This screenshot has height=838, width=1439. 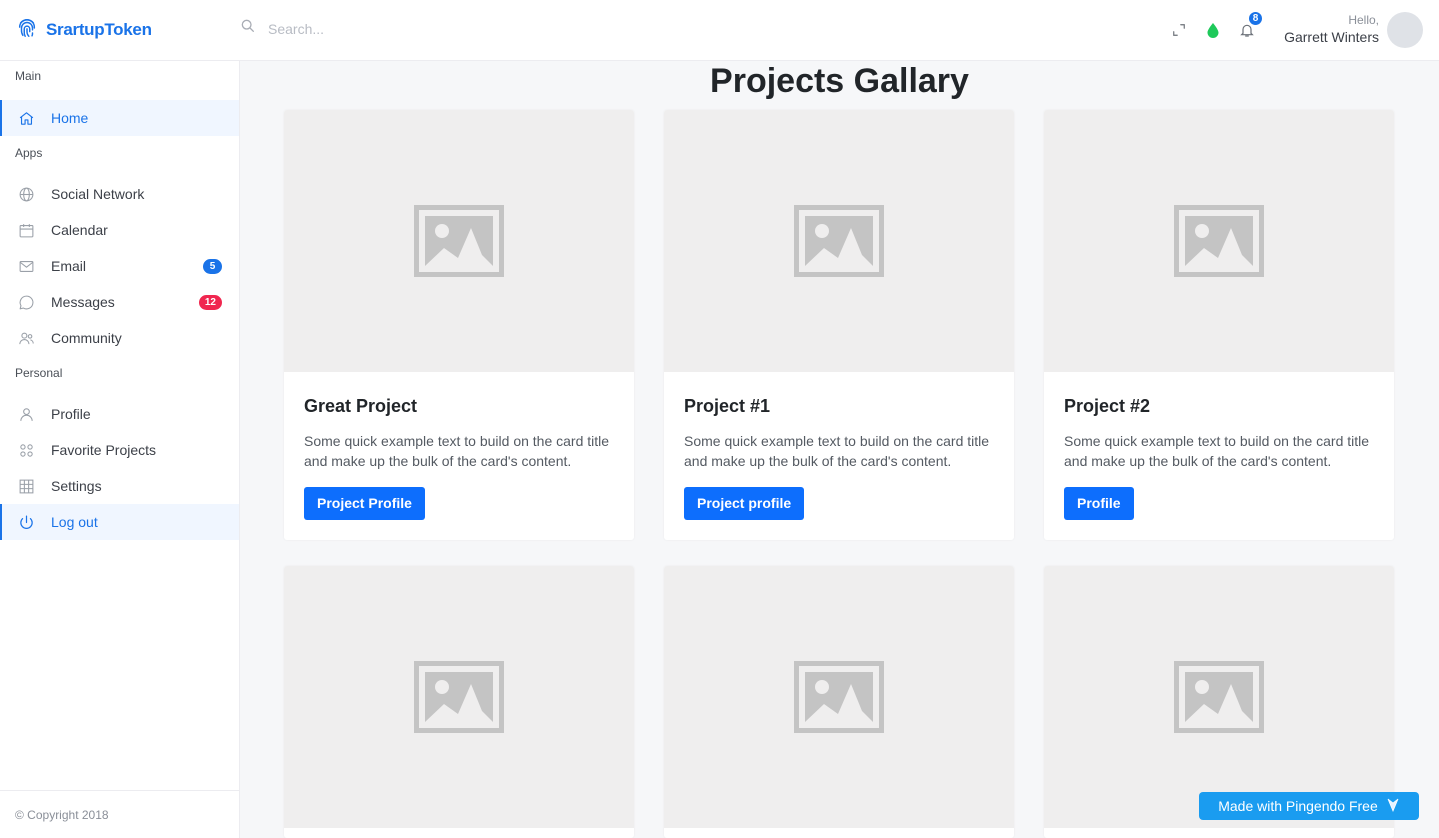 What do you see at coordinates (361, 406) in the screenshot?
I see `card-title: Great Project` at bounding box center [361, 406].